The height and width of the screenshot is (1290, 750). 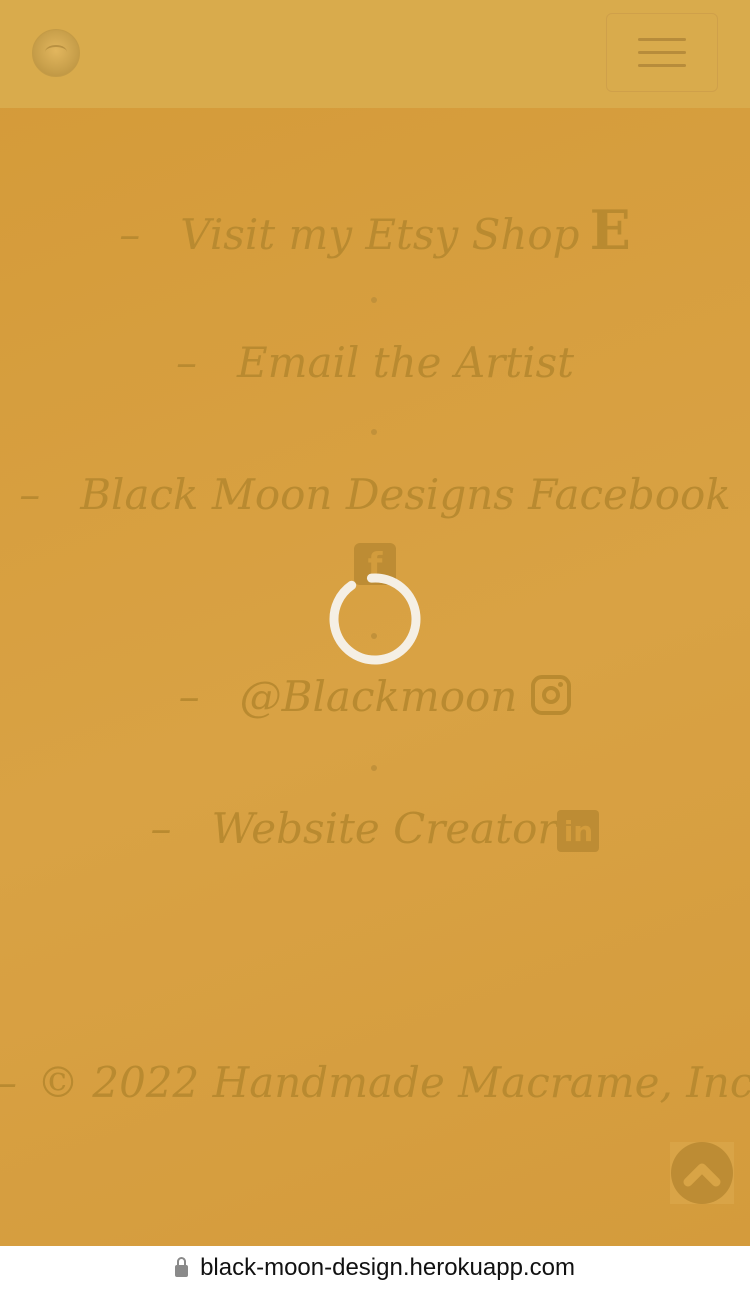 I want to click on address-url: black-moon-design.herokuapp.com, so click(x=387, y=1267).